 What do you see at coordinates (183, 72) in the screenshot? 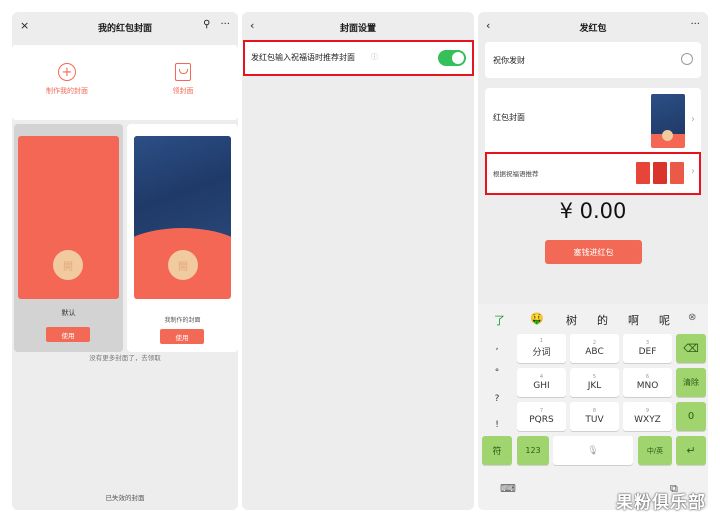
I see `red-envelope-icon` at bounding box center [183, 72].